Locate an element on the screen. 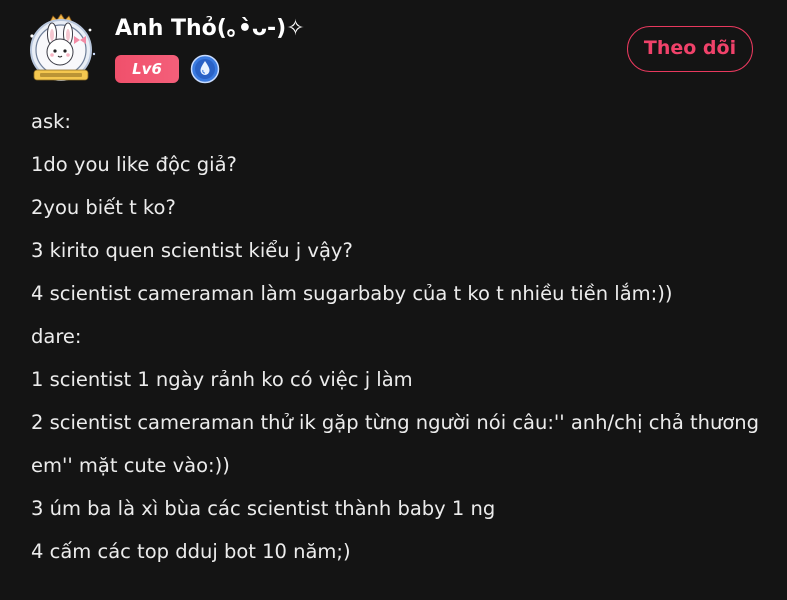 This screenshot has width=787, height=600. username: Anh Thỏ(｡•̀ᴗ-)✧ is located at coordinates (210, 29).